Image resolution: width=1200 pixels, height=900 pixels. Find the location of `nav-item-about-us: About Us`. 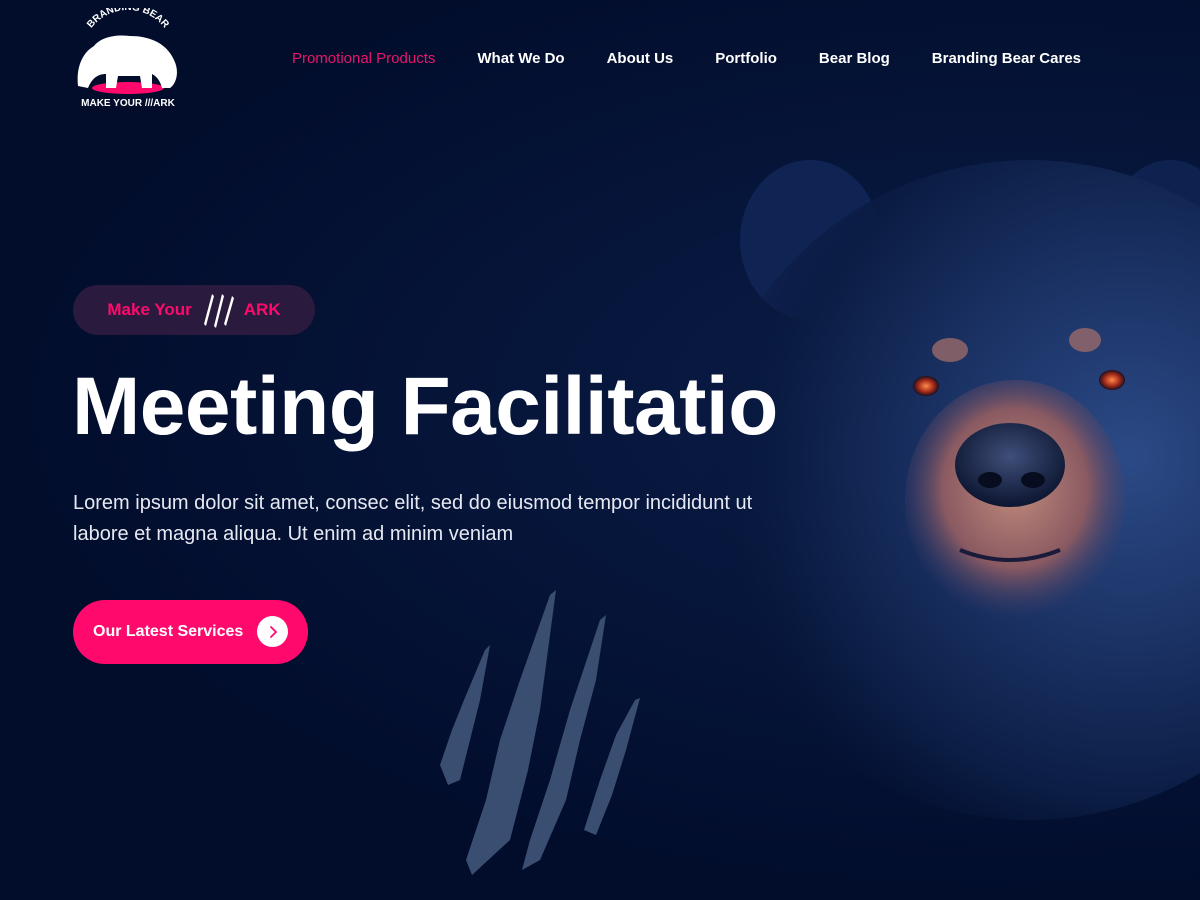

nav-item-about-us: About Us is located at coordinates (640, 58).